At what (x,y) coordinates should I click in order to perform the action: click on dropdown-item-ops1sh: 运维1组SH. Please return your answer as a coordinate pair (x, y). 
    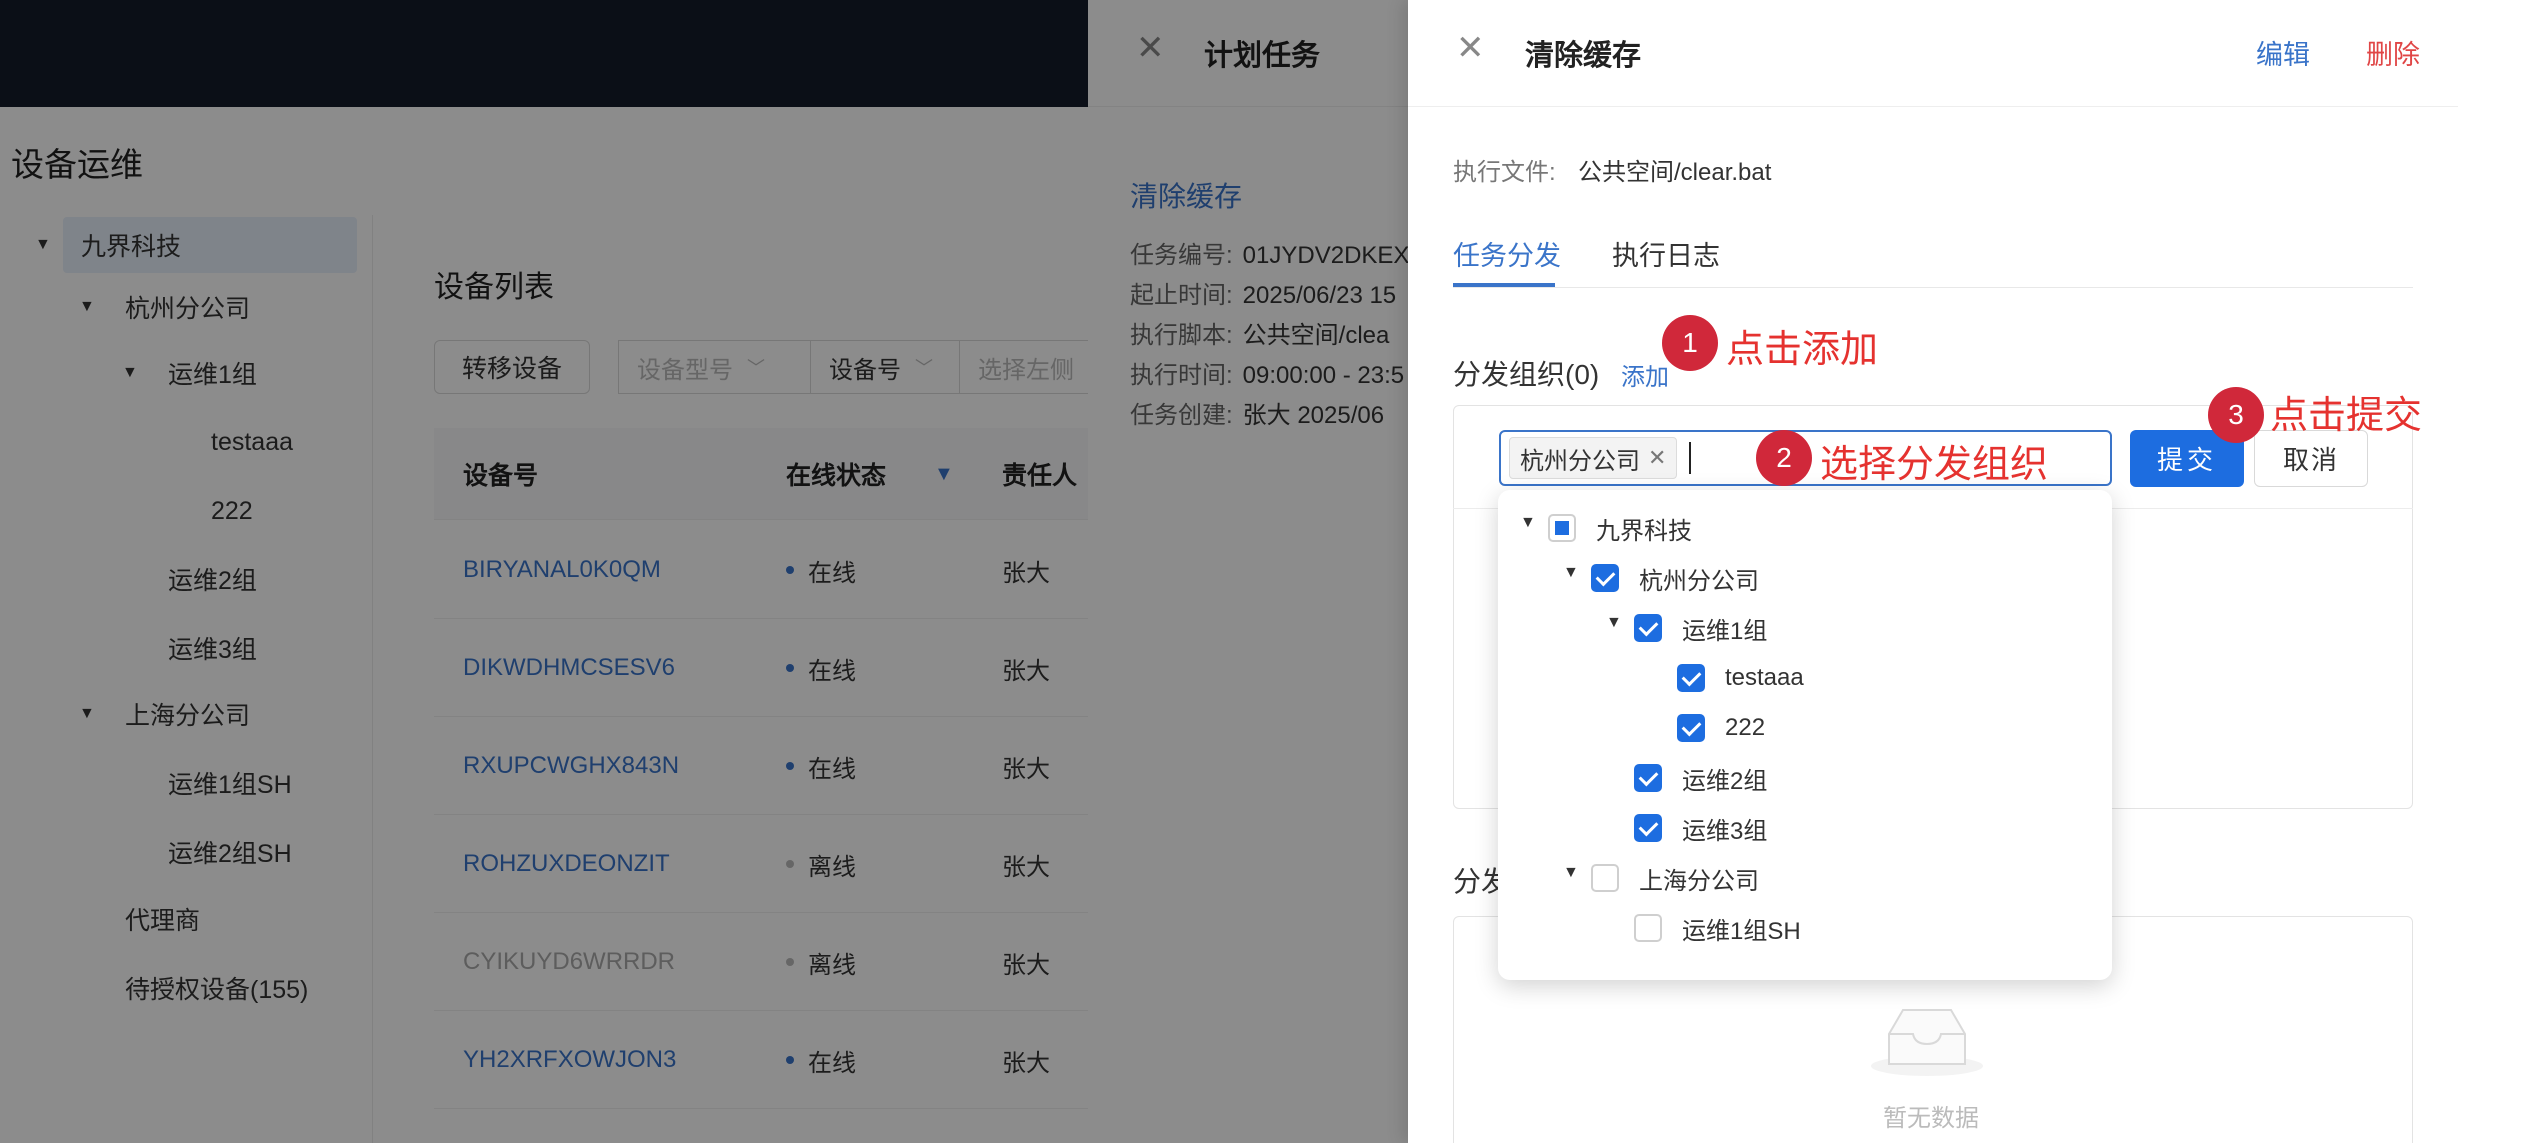
    Looking at the image, I should click on (1717, 928).